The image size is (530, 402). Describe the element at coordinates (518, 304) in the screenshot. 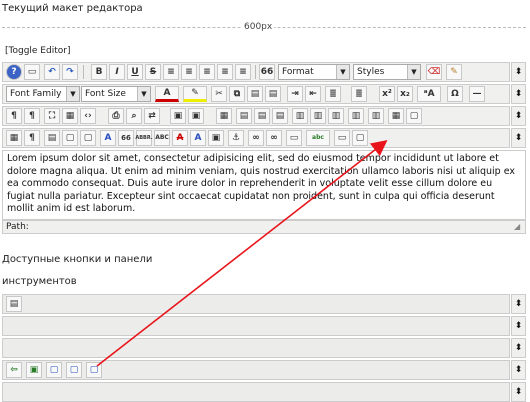

I see `available-row-1-handle: ⬍` at that location.